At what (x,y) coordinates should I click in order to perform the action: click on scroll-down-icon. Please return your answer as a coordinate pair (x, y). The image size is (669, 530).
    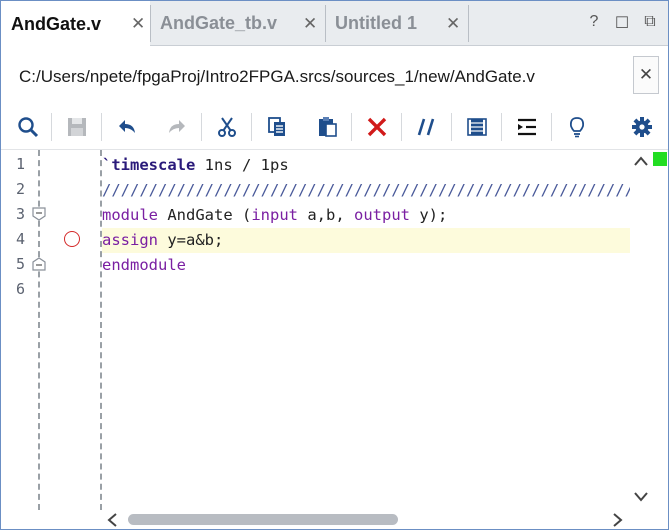
    Looking at the image, I should click on (641, 497).